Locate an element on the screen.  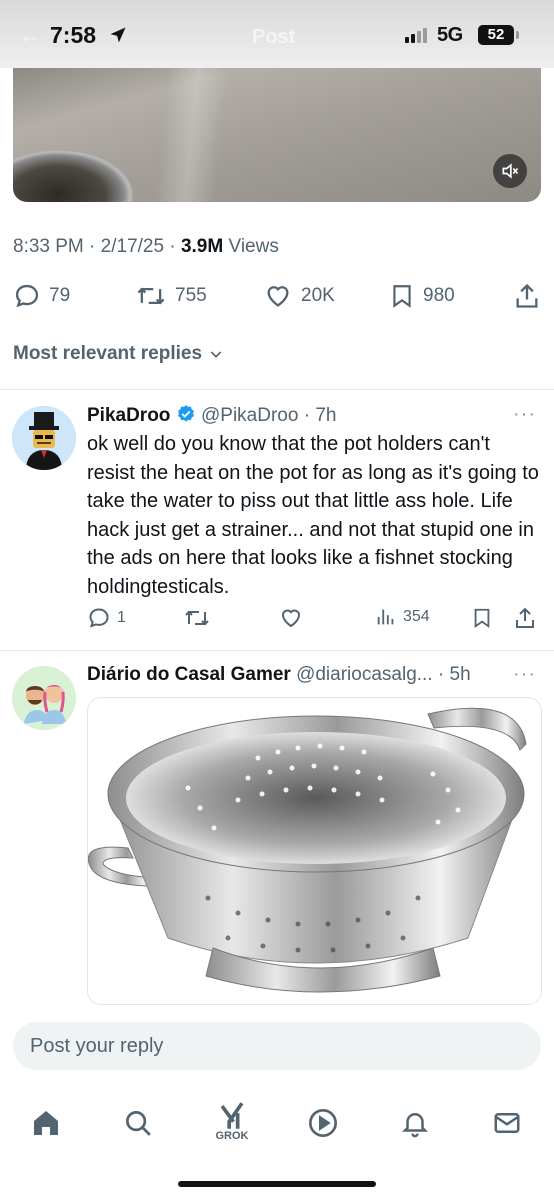
bookmark-button: 980 is located at coordinates (422, 296).